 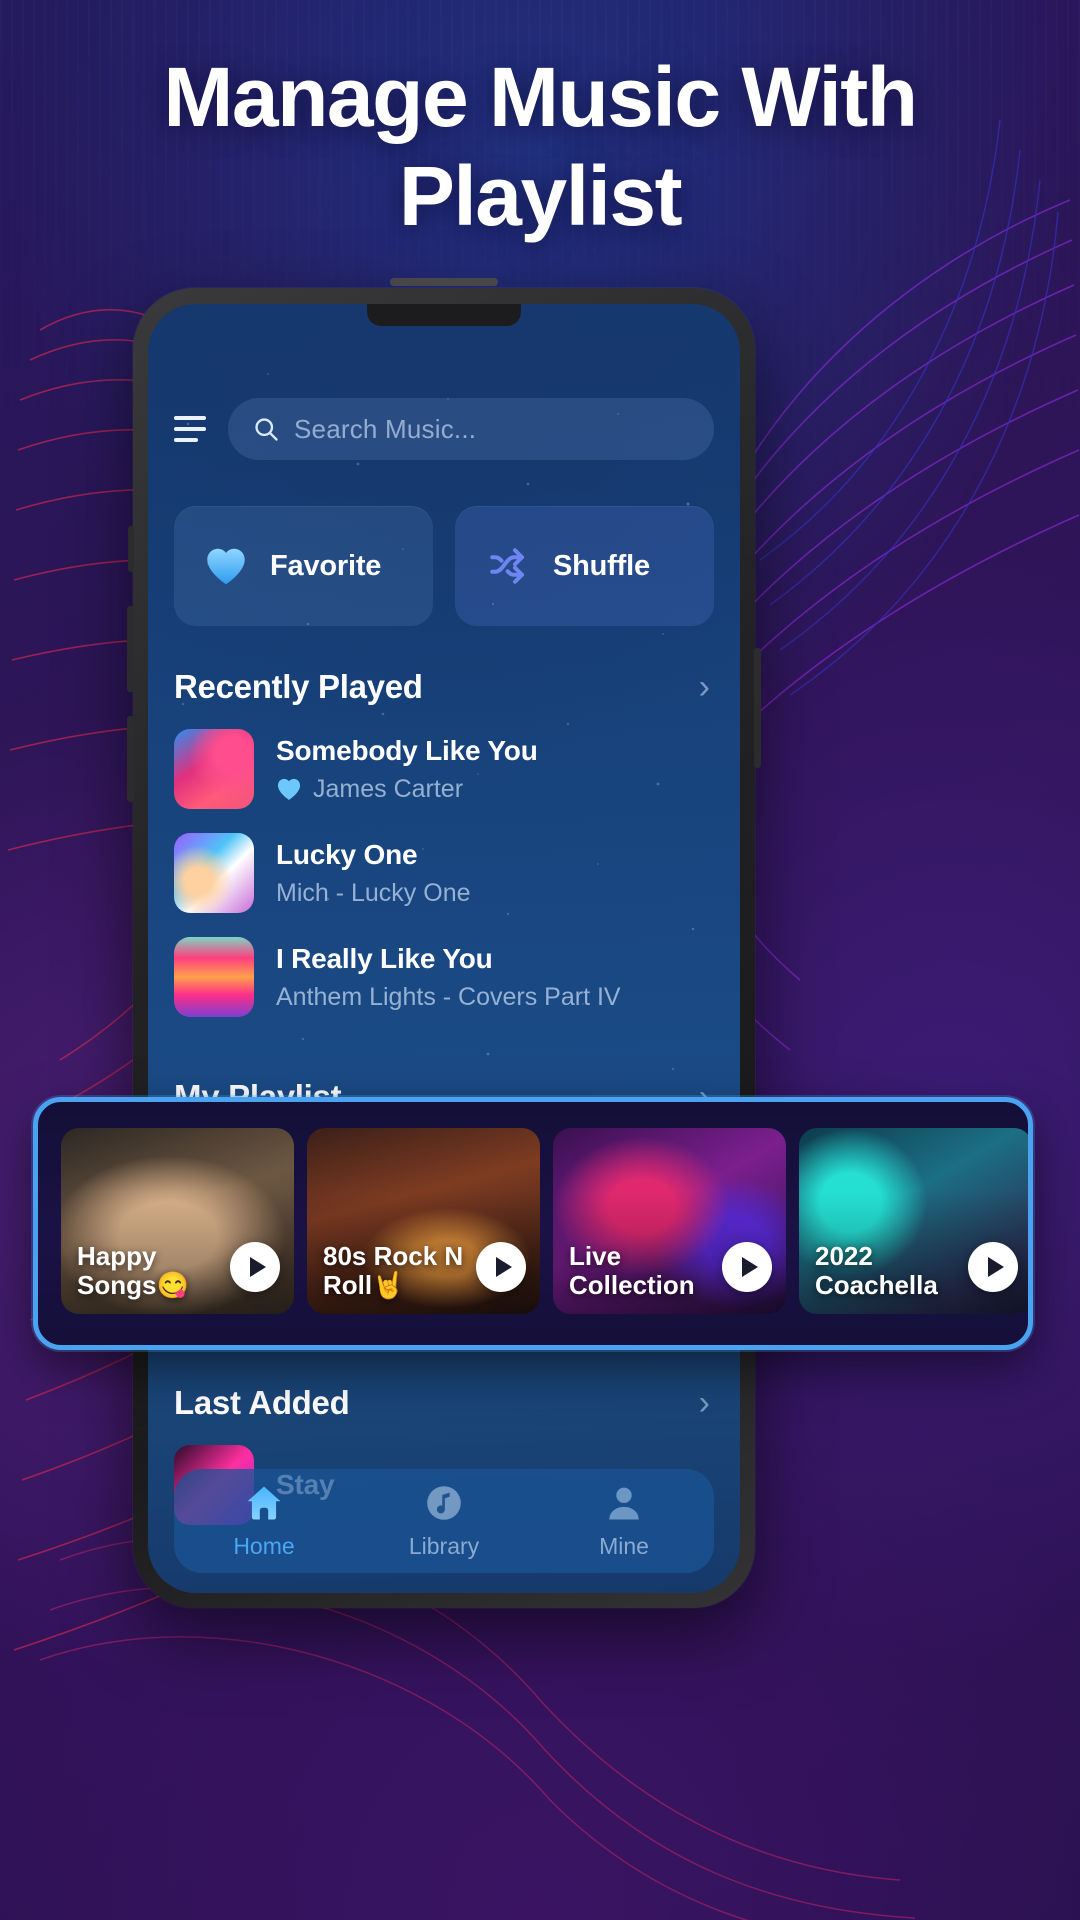 I want to click on playlist-card: Live Collection, so click(x=669, y=1221).